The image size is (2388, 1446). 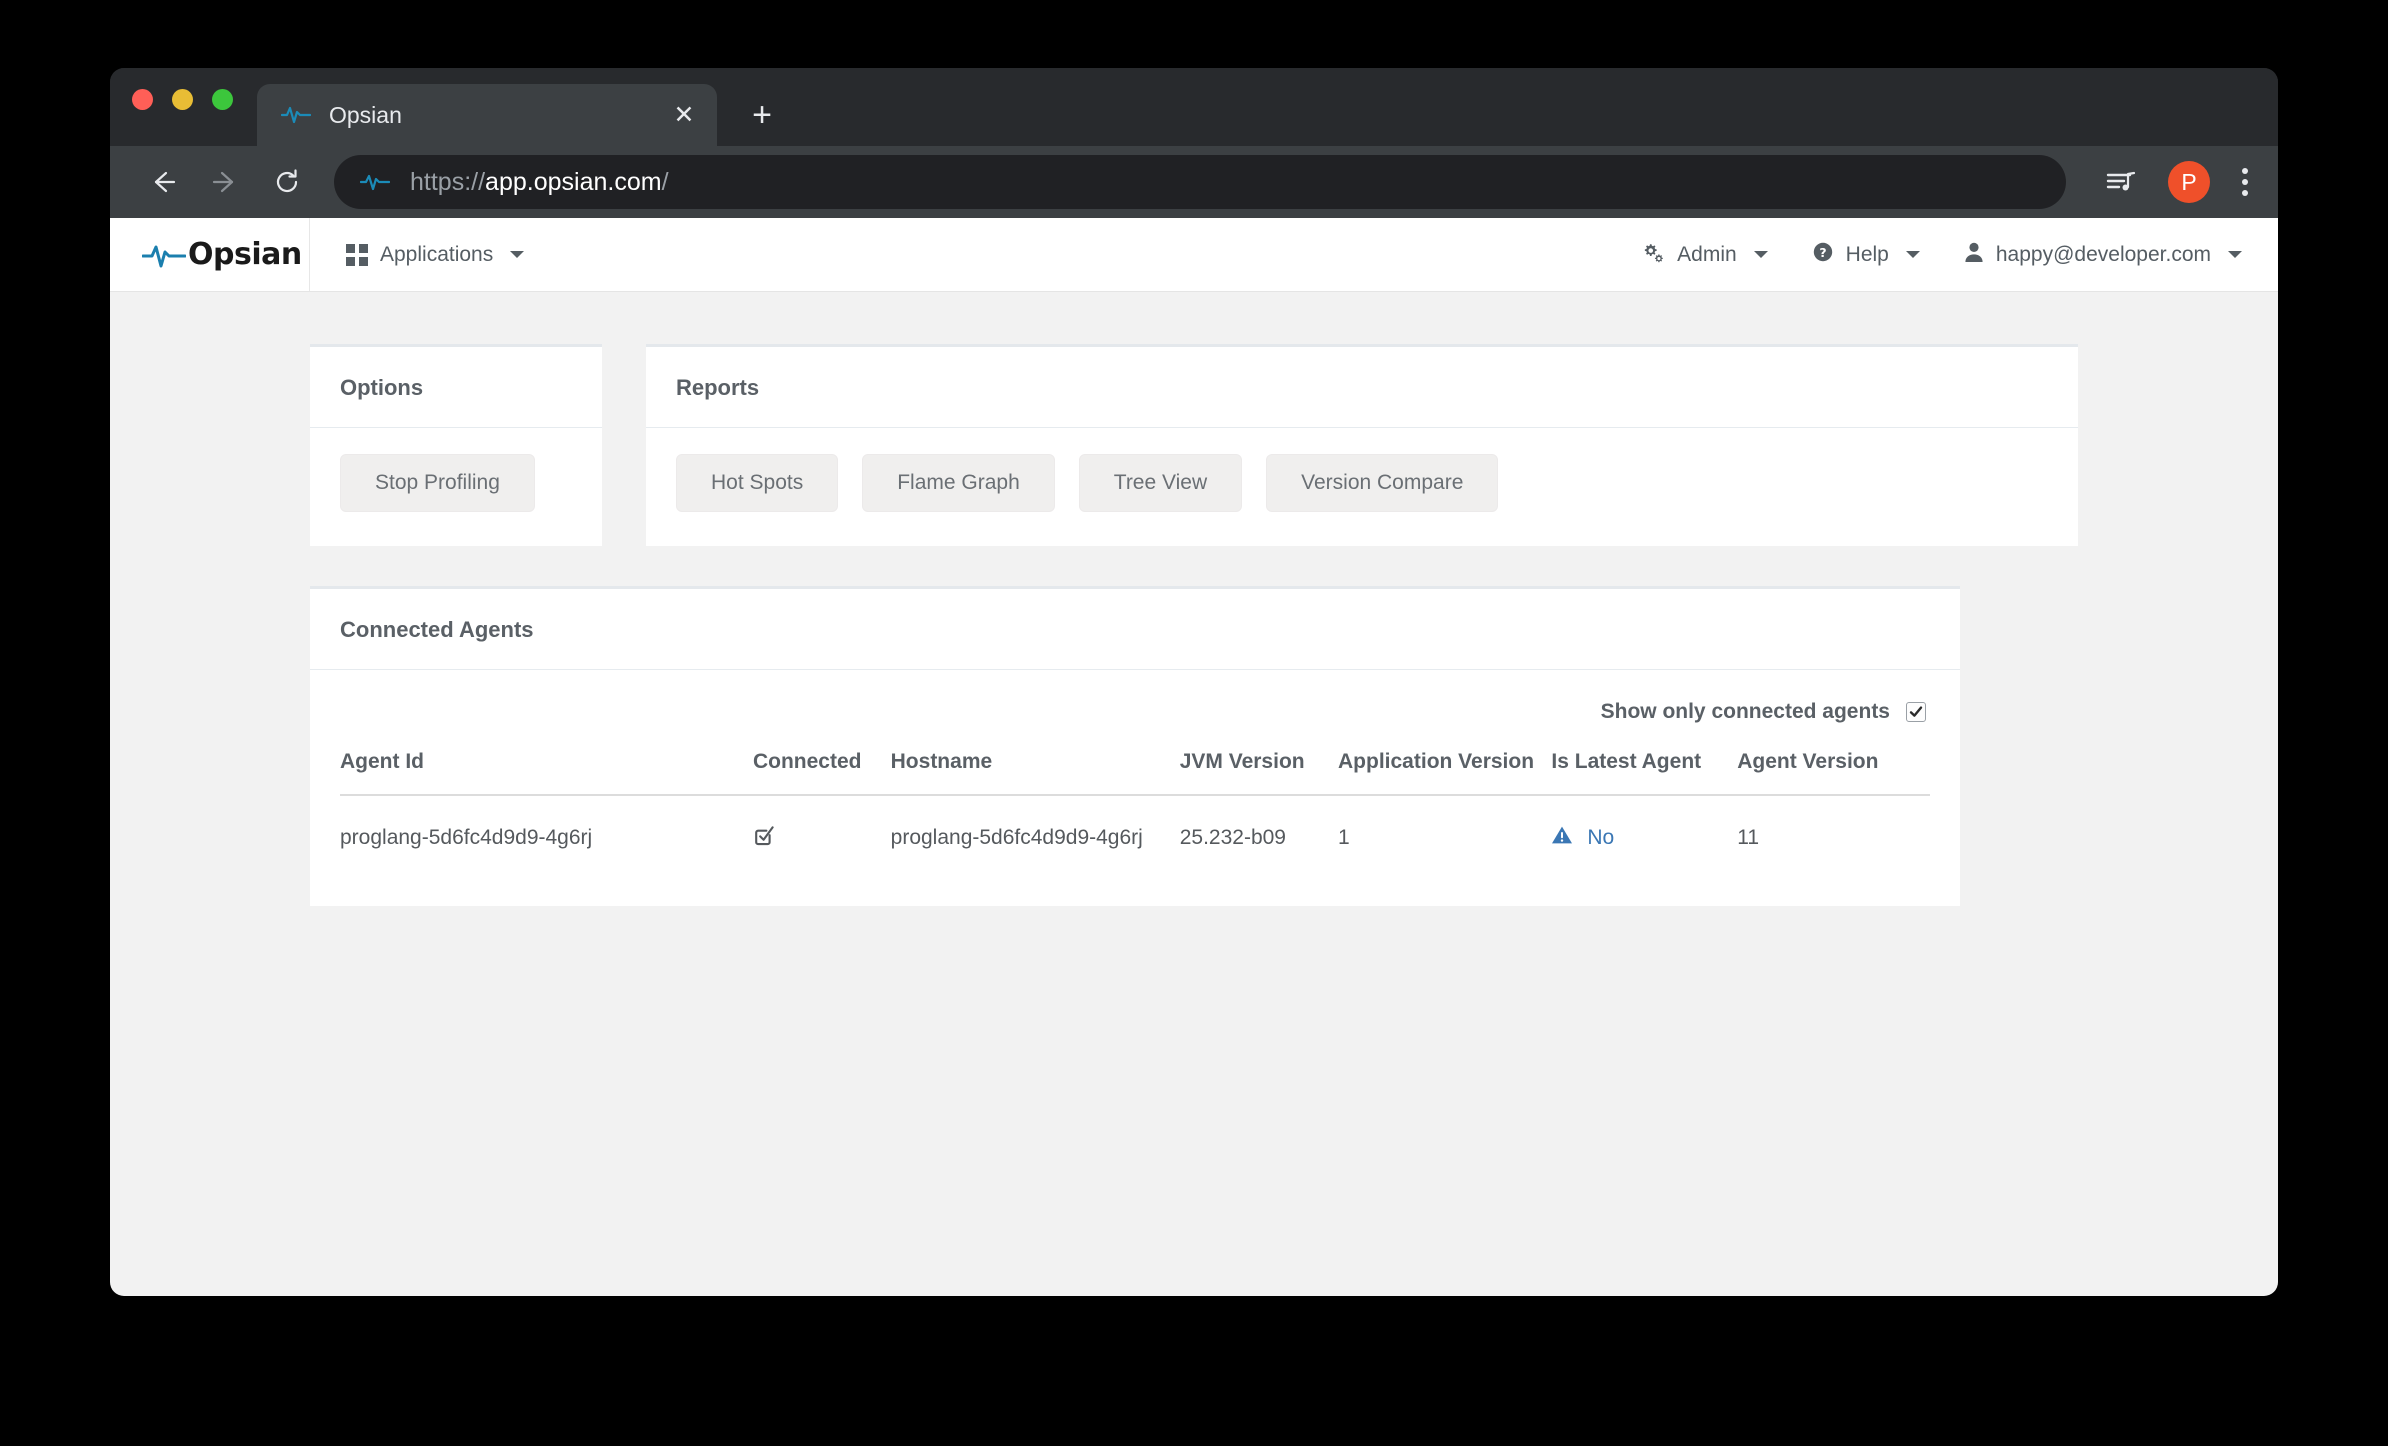 What do you see at coordinates (1959, 254) in the screenshot?
I see `navbar-right-items: Admin ? Help happy@developer.com` at bounding box center [1959, 254].